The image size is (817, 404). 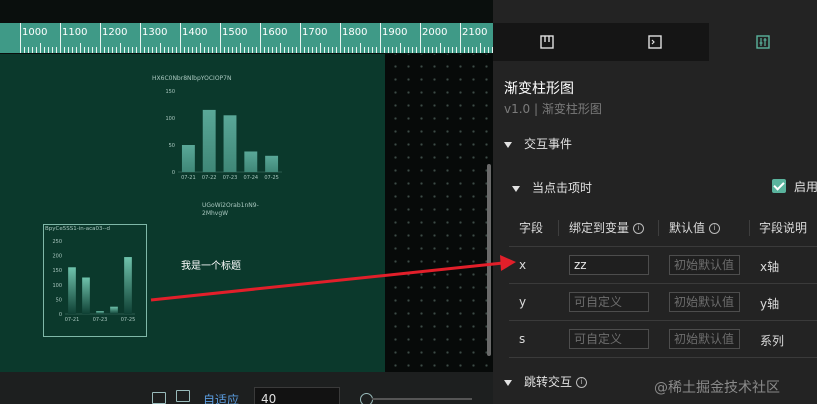 What do you see at coordinates (297, 395) in the screenshot?
I see `zoom-input: 40` at bounding box center [297, 395].